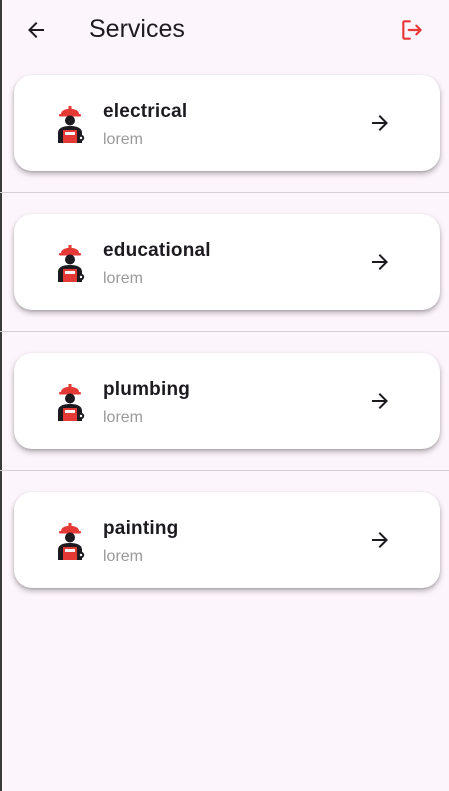 This screenshot has width=449, height=791. Describe the element at coordinates (137, 29) in the screenshot. I see `page-title: Services` at that location.